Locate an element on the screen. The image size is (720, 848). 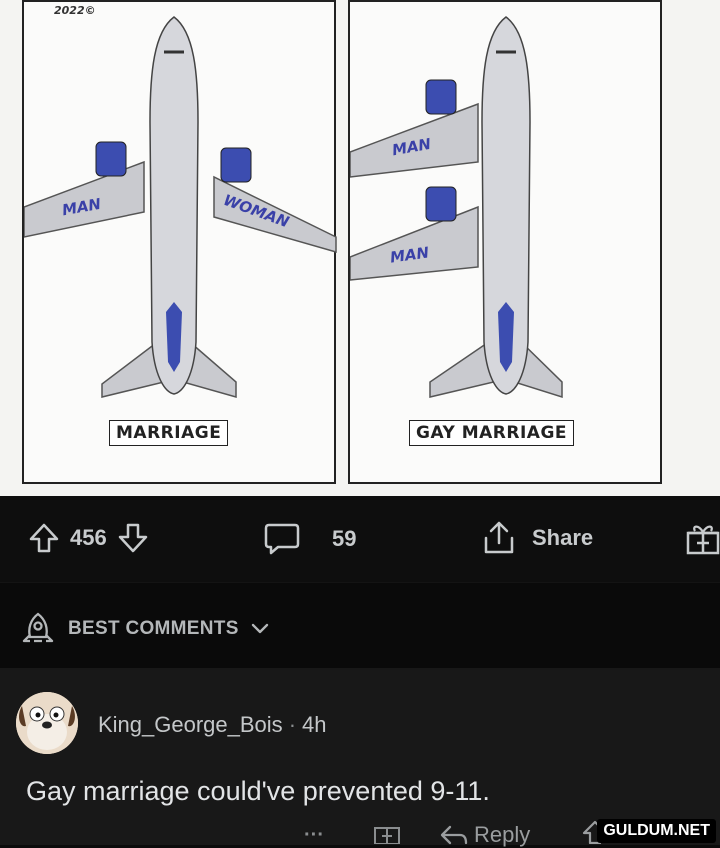
arrow-up-icon is located at coordinates (44, 538).